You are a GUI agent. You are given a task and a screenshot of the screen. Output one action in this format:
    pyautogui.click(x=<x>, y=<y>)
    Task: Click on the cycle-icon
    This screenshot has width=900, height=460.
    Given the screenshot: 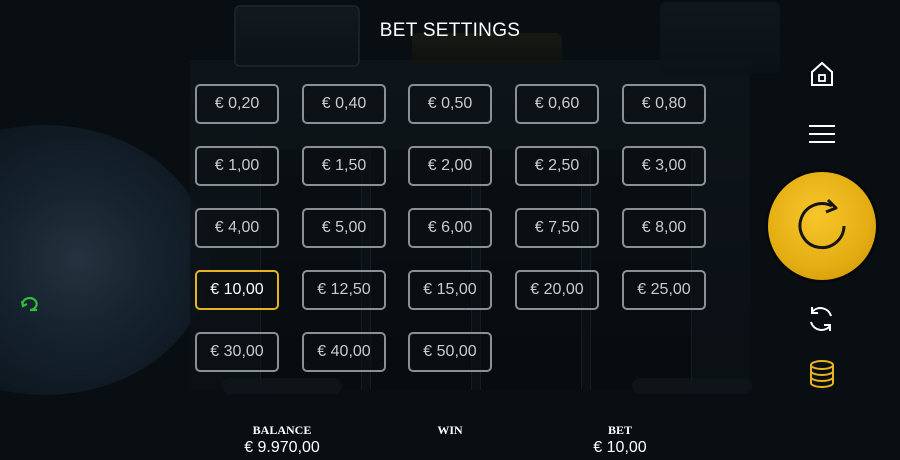 What is the action you would take?
    pyautogui.click(x=29, y=304)
    